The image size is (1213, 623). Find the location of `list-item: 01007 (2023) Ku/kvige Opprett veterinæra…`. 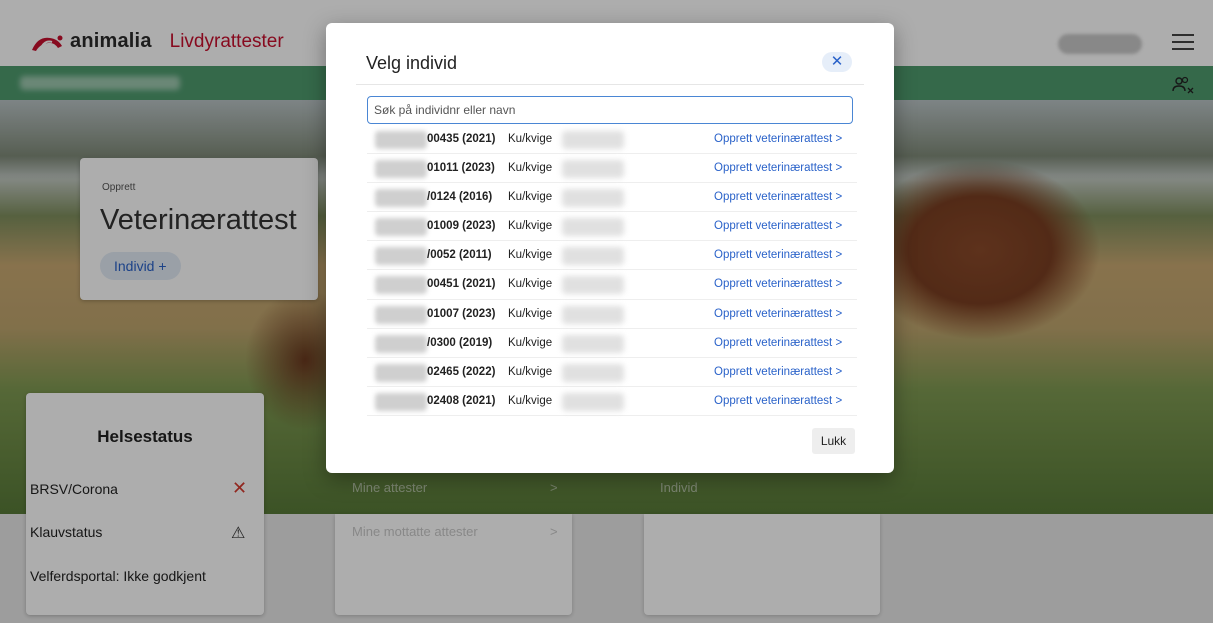

list-item: 01007 (2023) Ku/kvige Opprett veterinæra… is located at coordinates (612, 314).